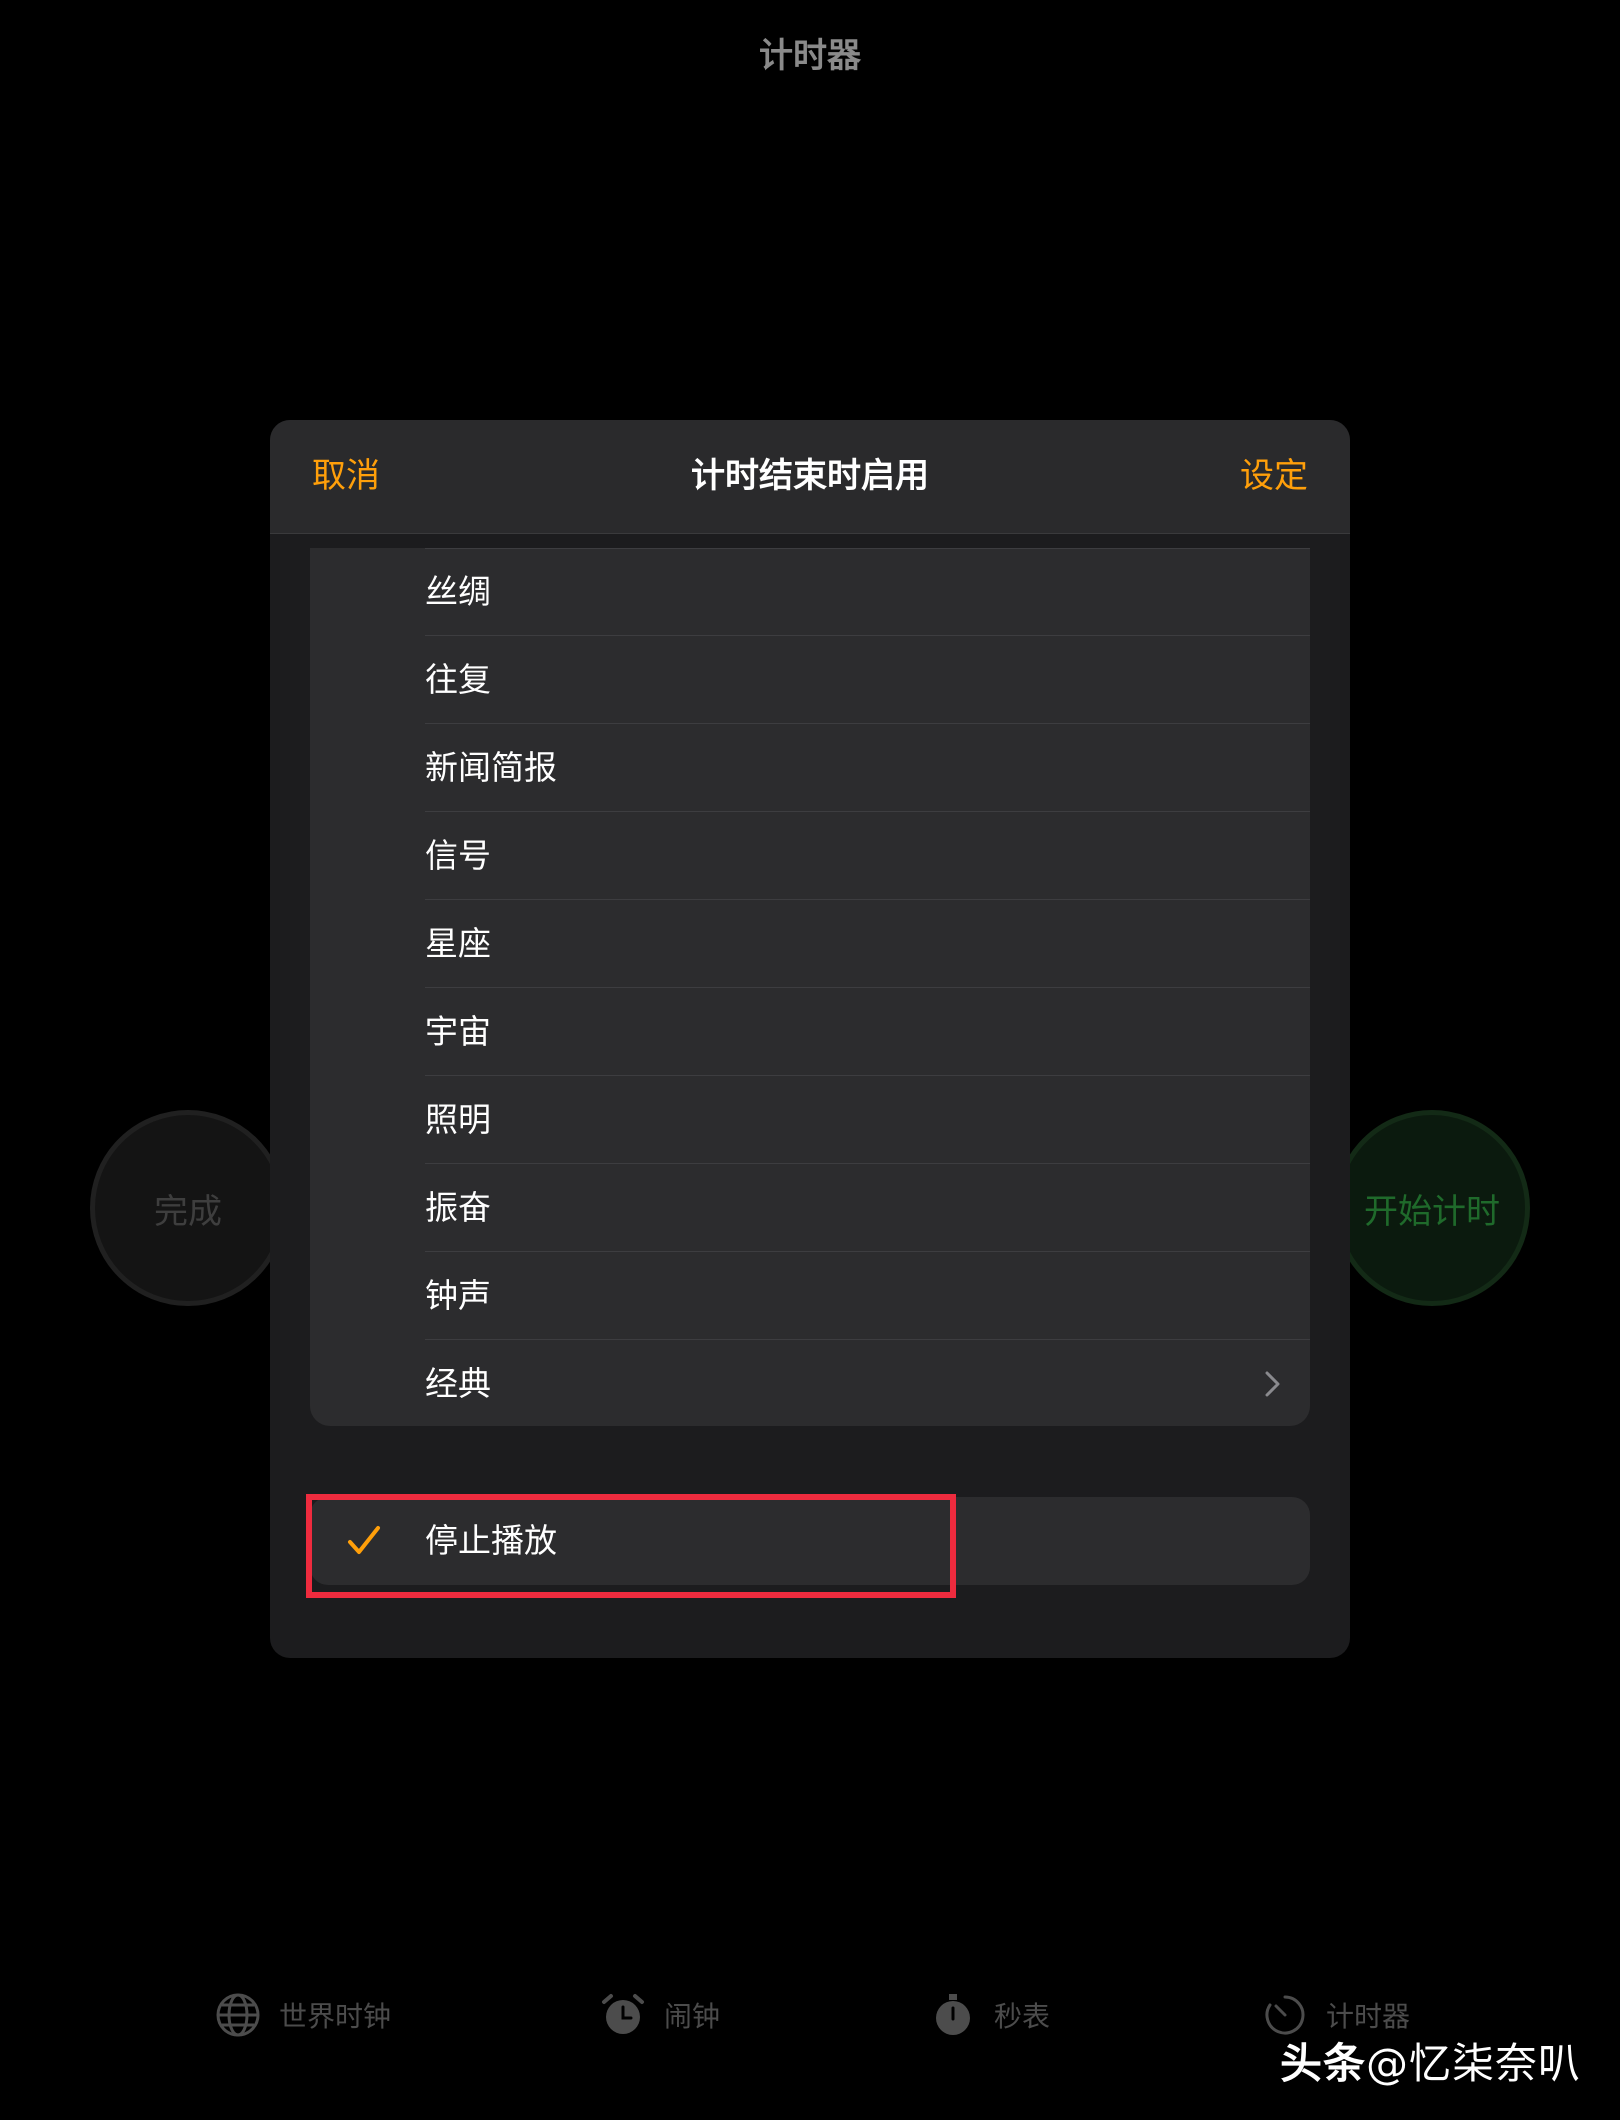 The image size is (1620, 2120). What do you see at coordinates (364, 1540) in the screenshot?
I see `checkmark-icon` at bounding box center [364, 1540].